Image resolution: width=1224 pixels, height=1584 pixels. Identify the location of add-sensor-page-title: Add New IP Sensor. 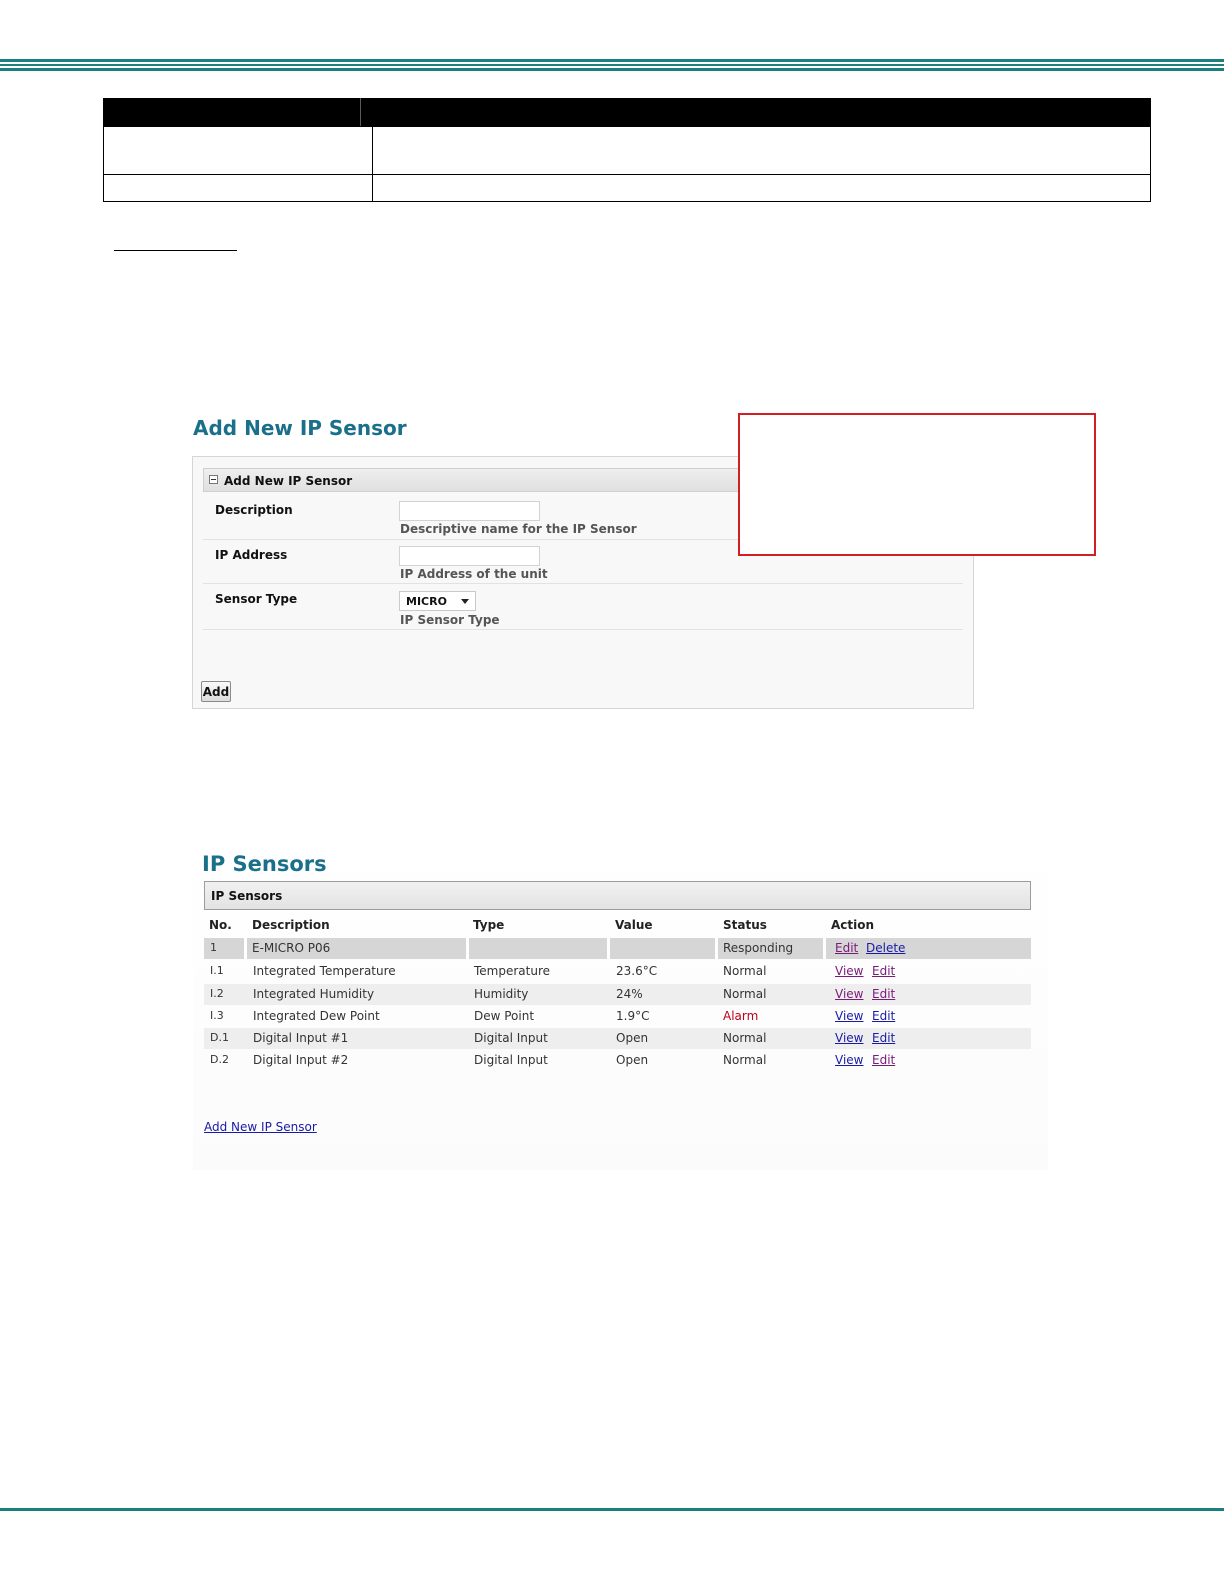
(300, 428).